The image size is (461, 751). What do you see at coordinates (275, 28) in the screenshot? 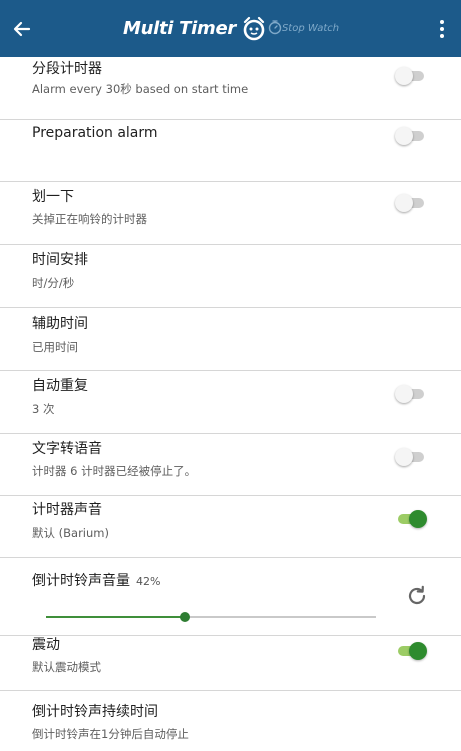
I see `stopwatch-icon` at bounding box center [275, 28].